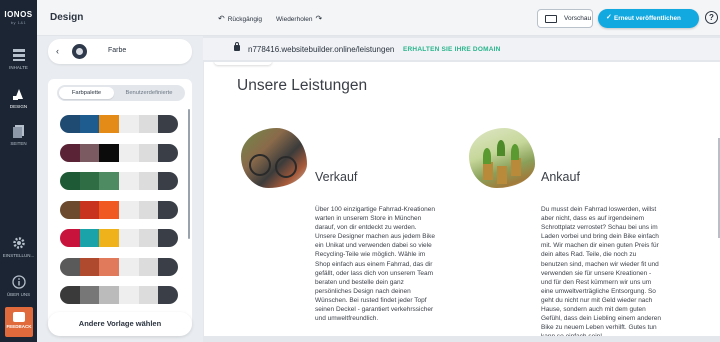  I want to click on feedback-label: FEEDBACK, so click(19, 326).